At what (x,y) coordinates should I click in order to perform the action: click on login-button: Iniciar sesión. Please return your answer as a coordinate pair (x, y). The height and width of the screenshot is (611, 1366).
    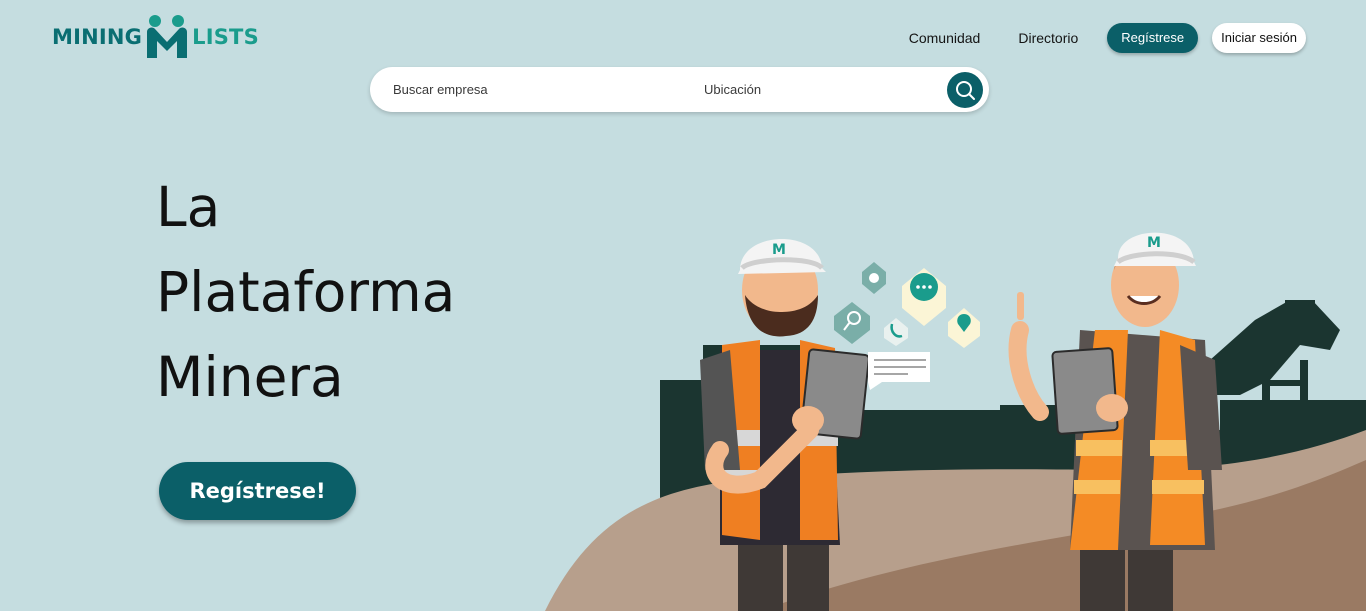
    Looking at the image, I should click on (1259, 38).